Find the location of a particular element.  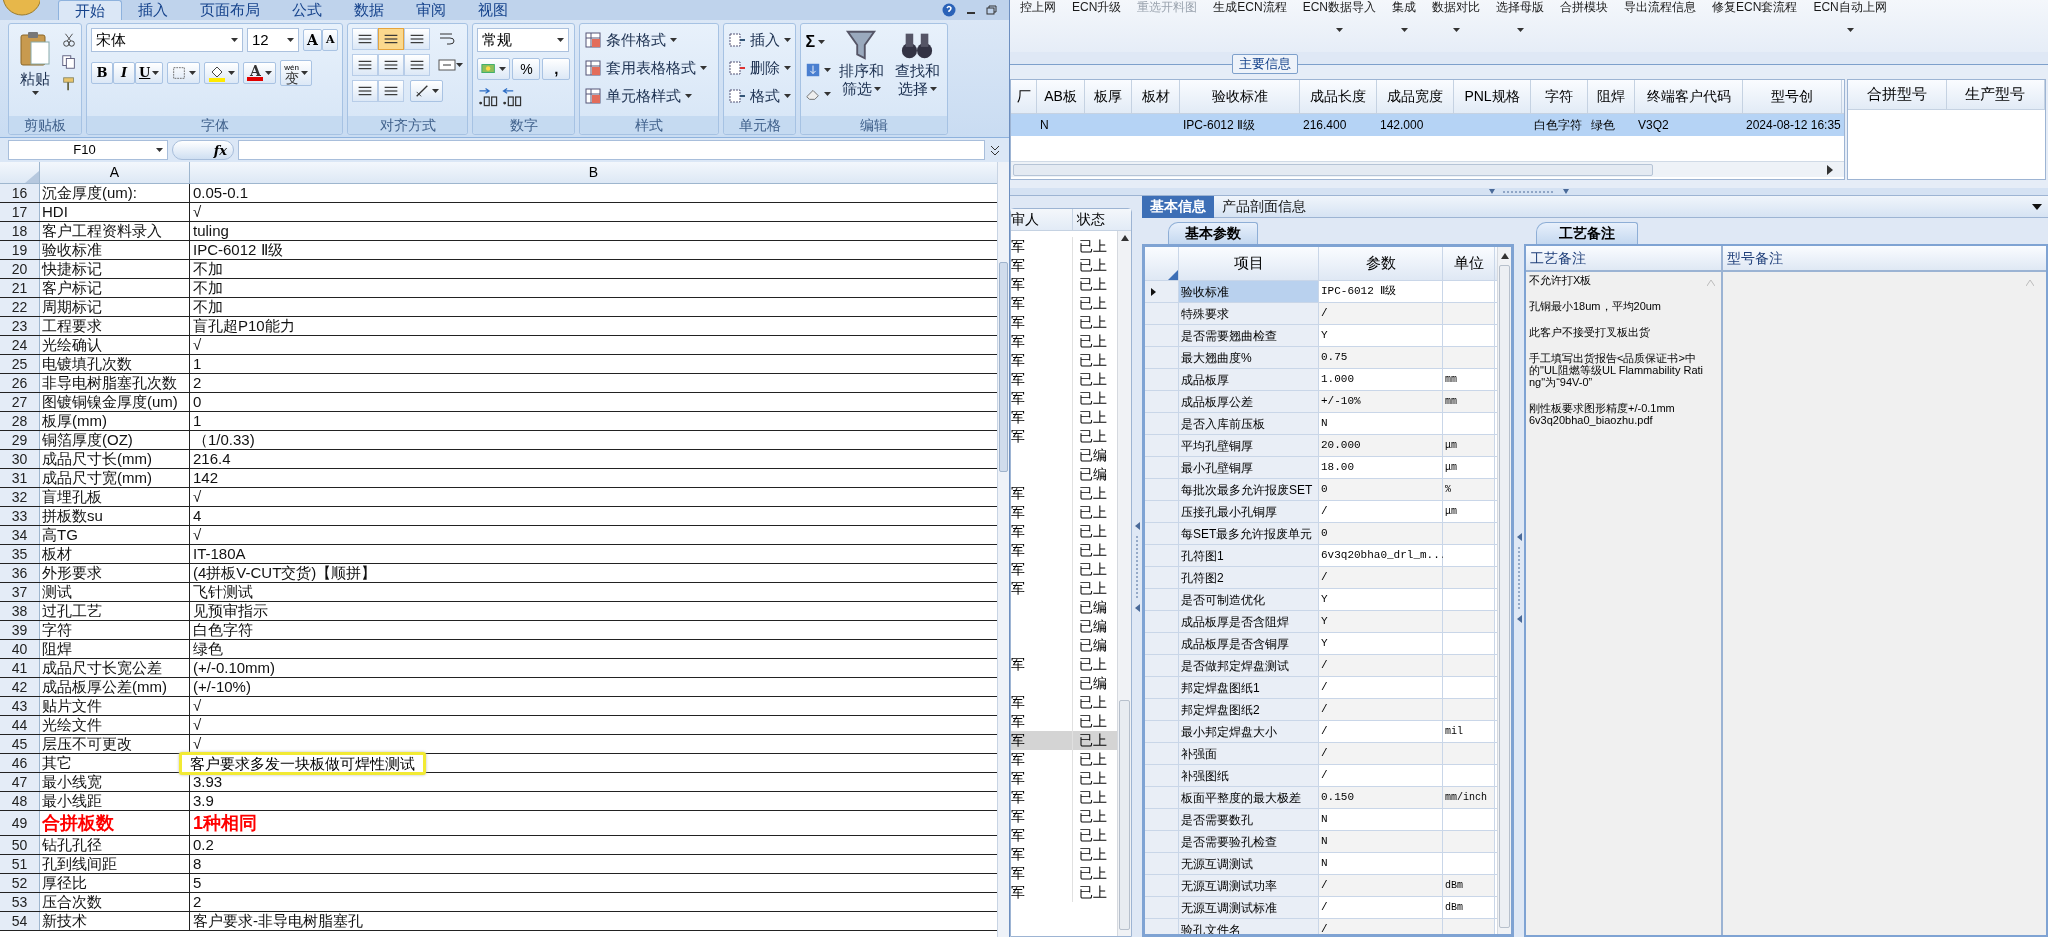

horizontal-scrollbar is located at coordinates (1427, 169).